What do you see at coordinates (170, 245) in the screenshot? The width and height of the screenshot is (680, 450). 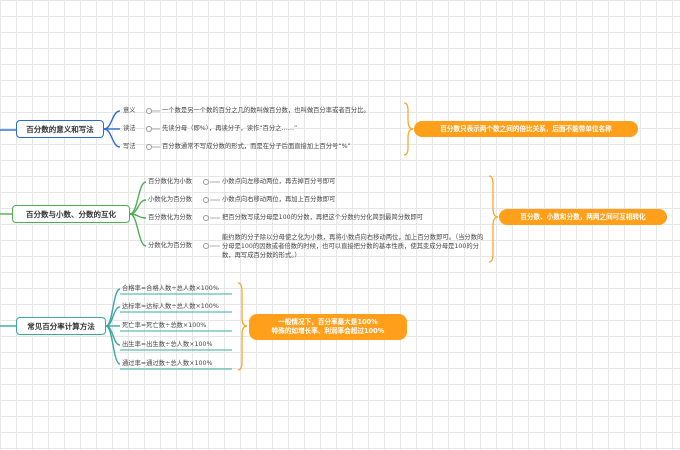 I see `section2-item4-label: 分数化为百分数` at bounding box center [170, 245].